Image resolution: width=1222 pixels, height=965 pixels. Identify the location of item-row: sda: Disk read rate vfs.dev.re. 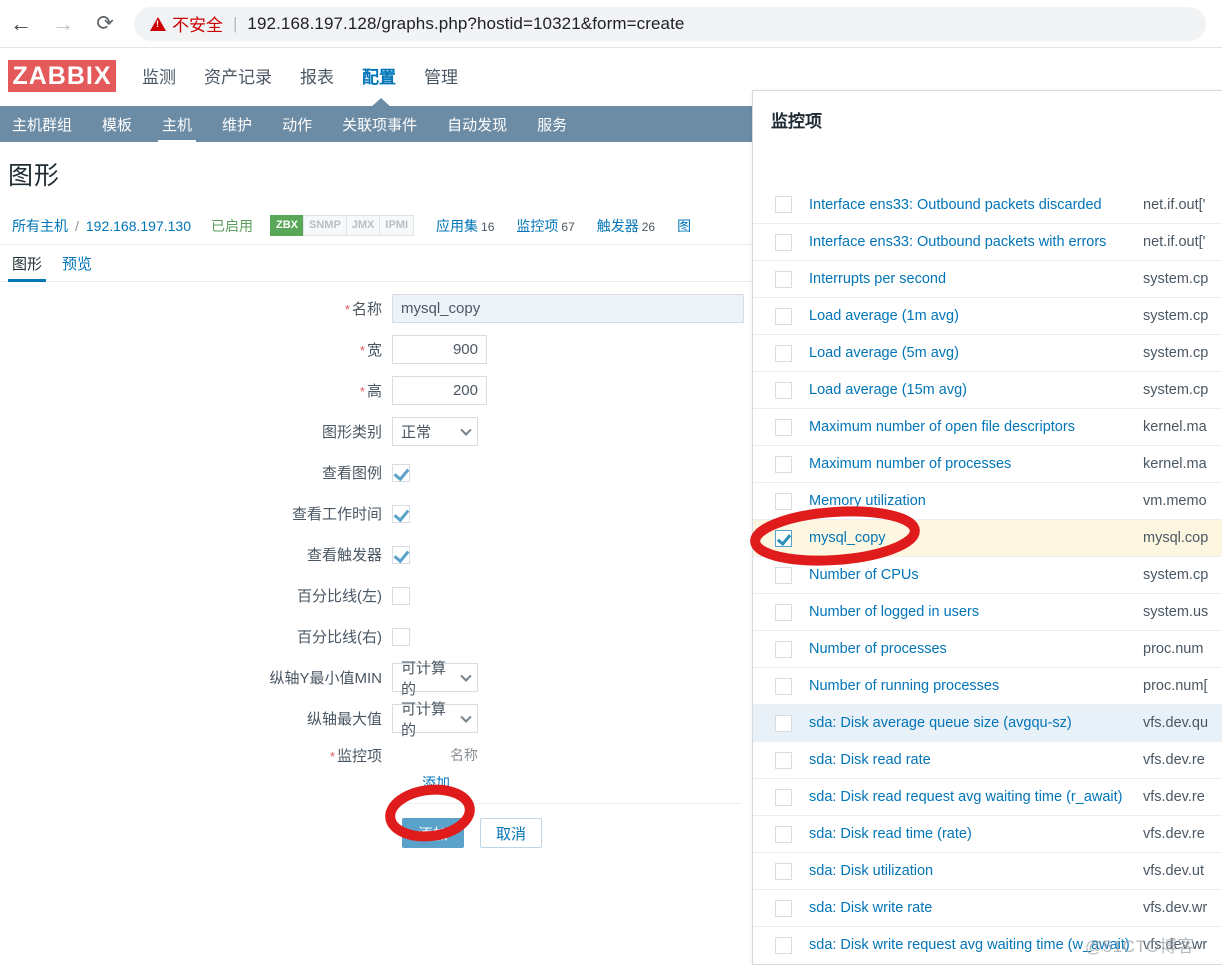
(987, 759).